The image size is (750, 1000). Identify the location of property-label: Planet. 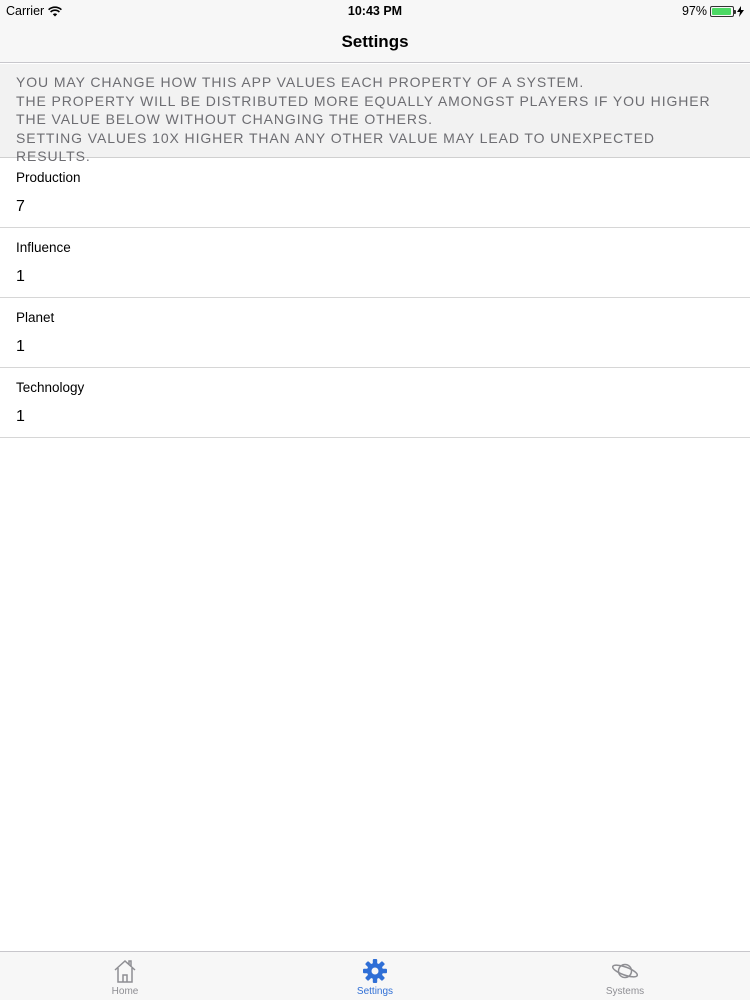
(35, 317).